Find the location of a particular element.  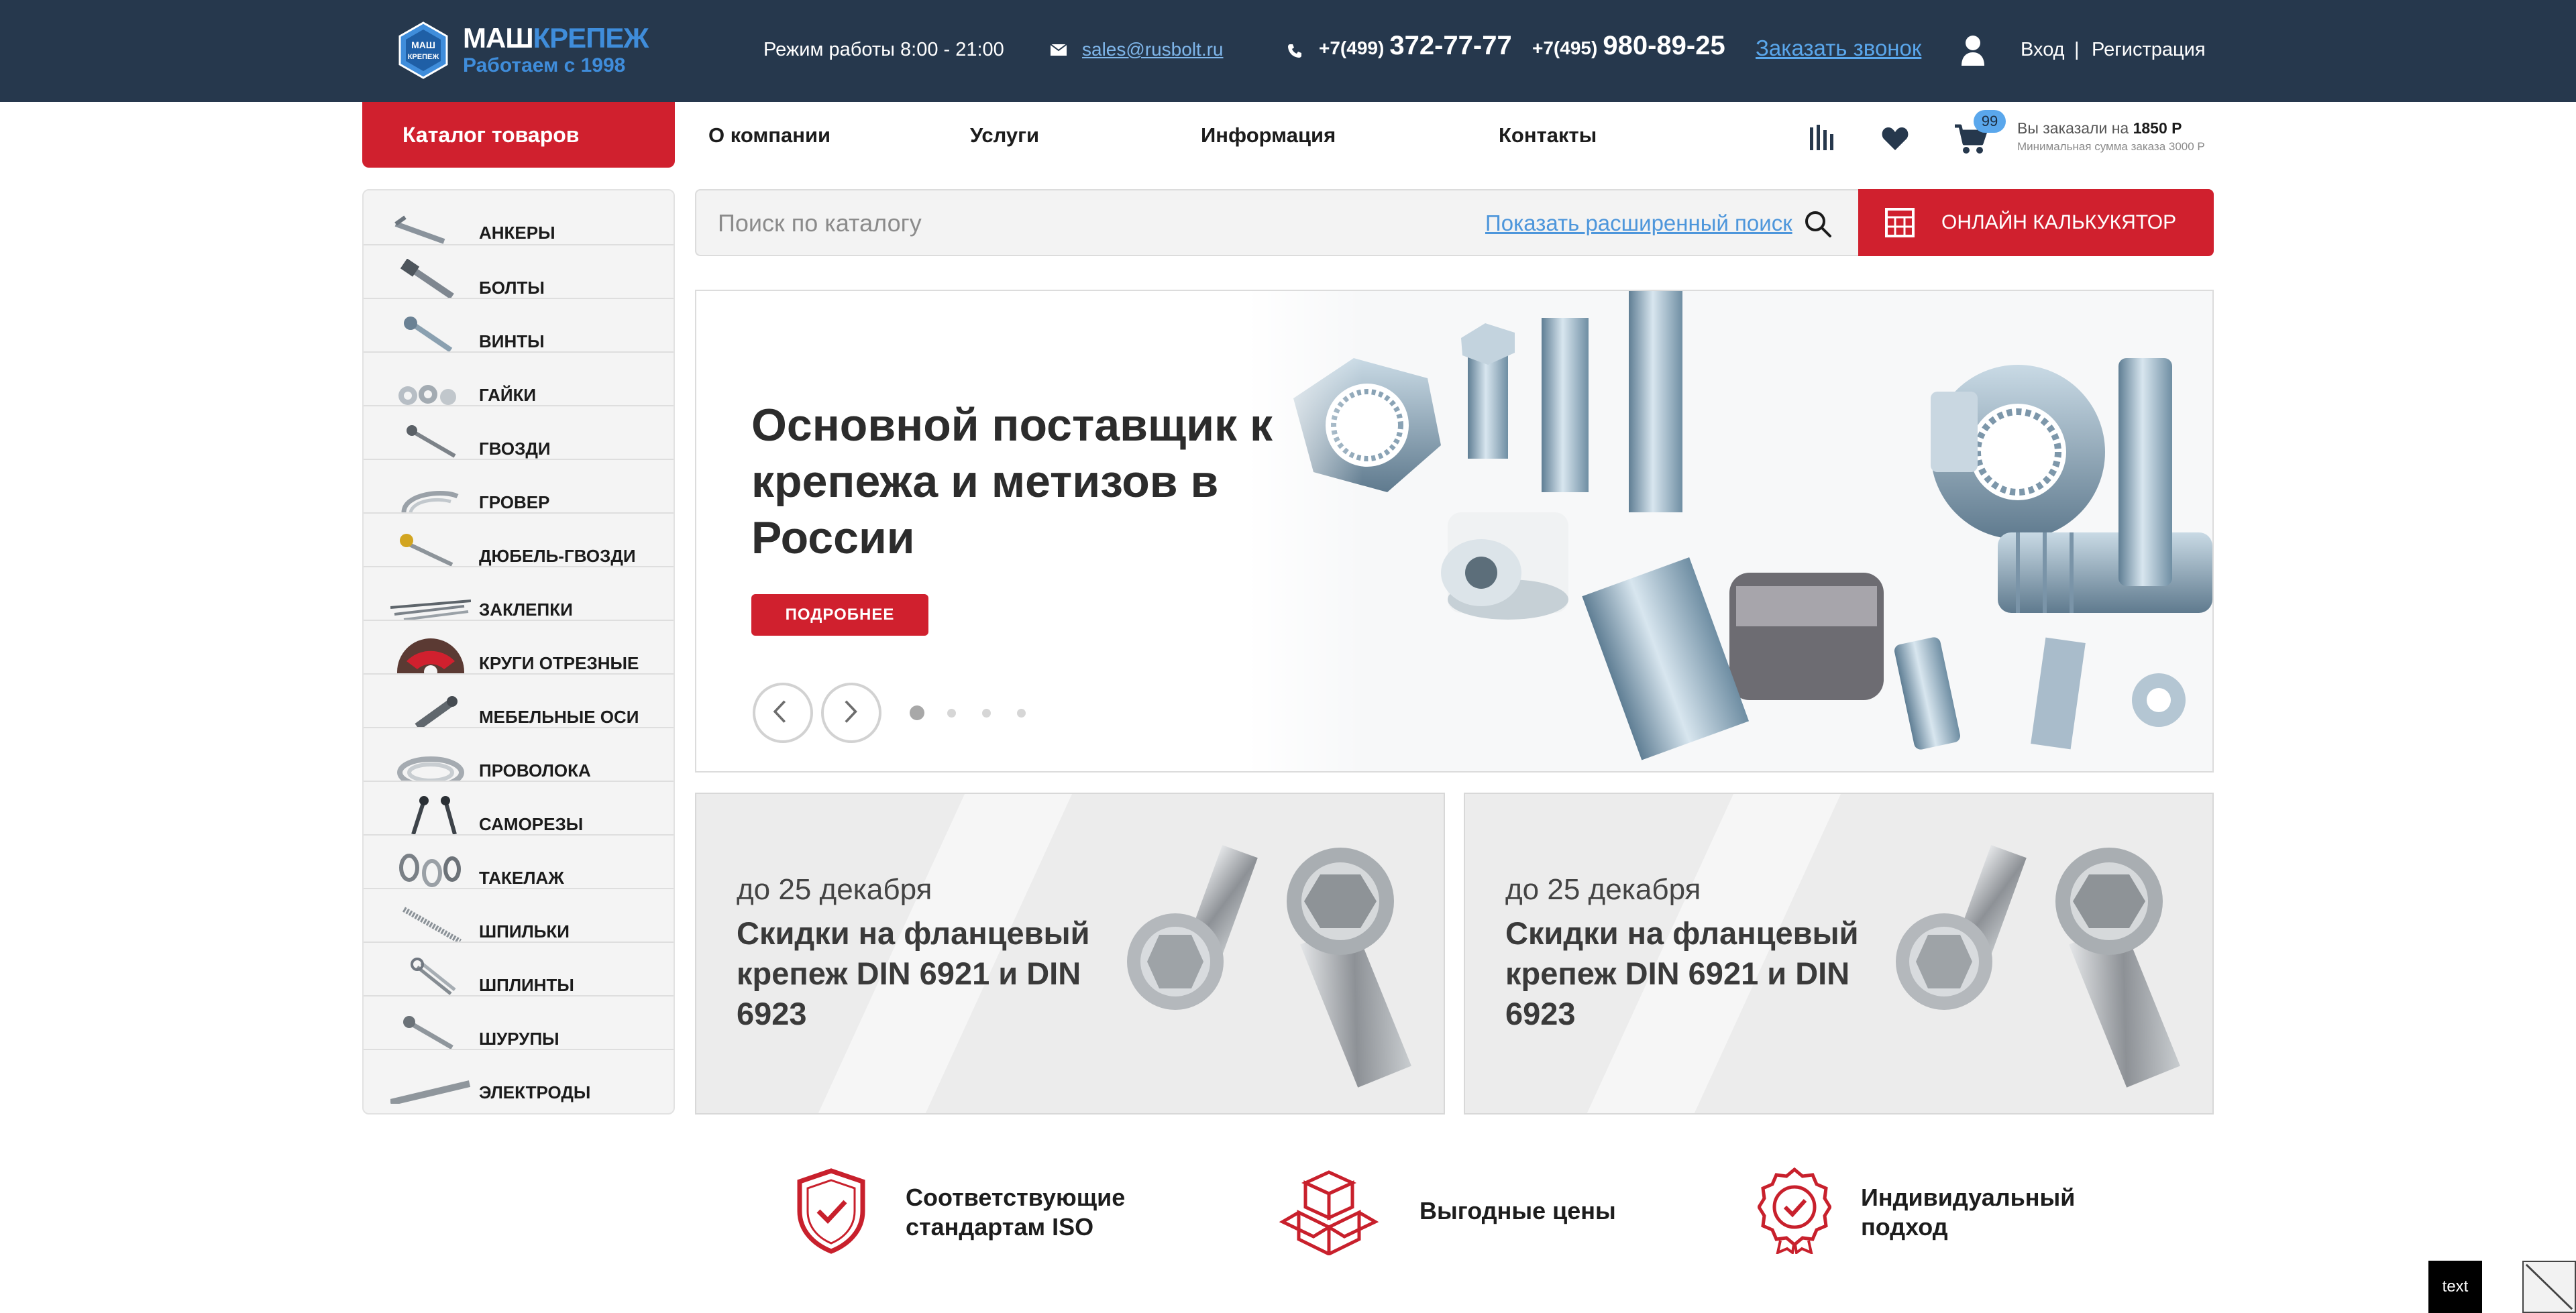

calculator-label: ОНЛАЙН КАЛЬКУКЯТОР is located at coordinates (2059, 222).